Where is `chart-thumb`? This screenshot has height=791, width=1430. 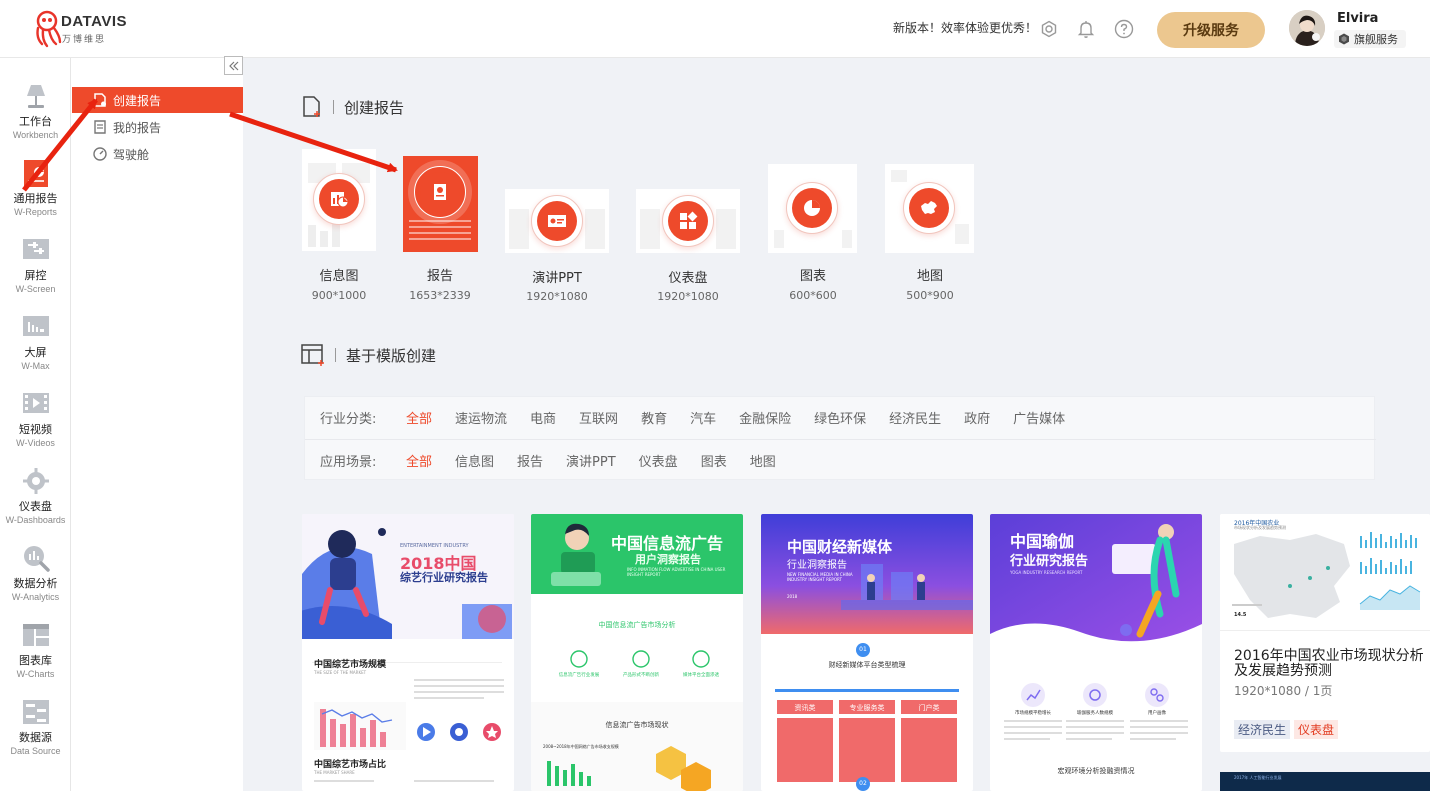 chart-thumb is located at coordinates (812, 208).